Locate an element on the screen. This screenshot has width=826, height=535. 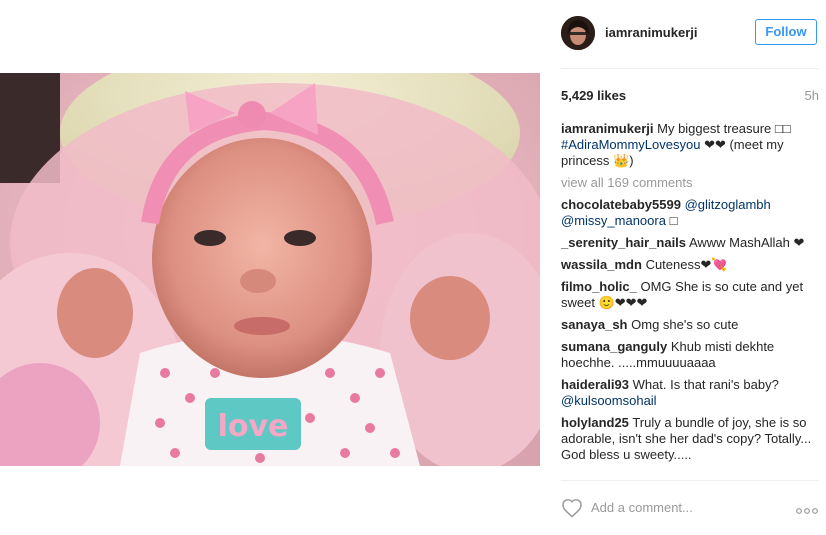
comment-text: Awww MashAllah ❤ is located at coordinates (746, 242).